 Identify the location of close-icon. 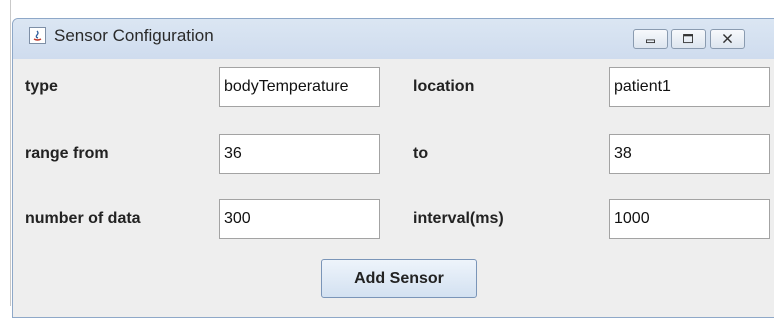
(727, 38).